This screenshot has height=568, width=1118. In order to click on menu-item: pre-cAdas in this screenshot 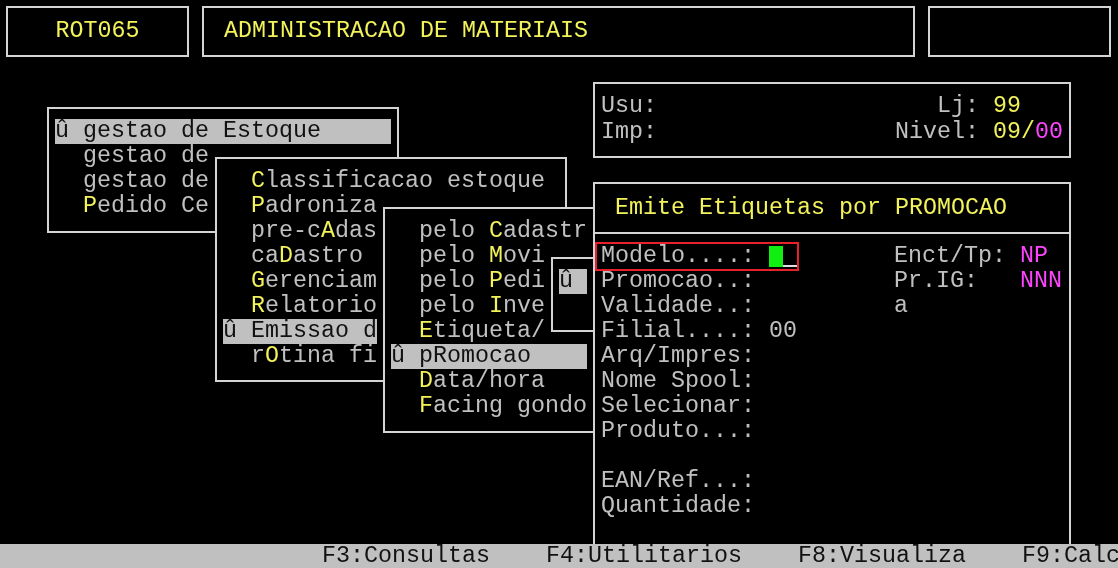, I will do `click(300, 231)`.